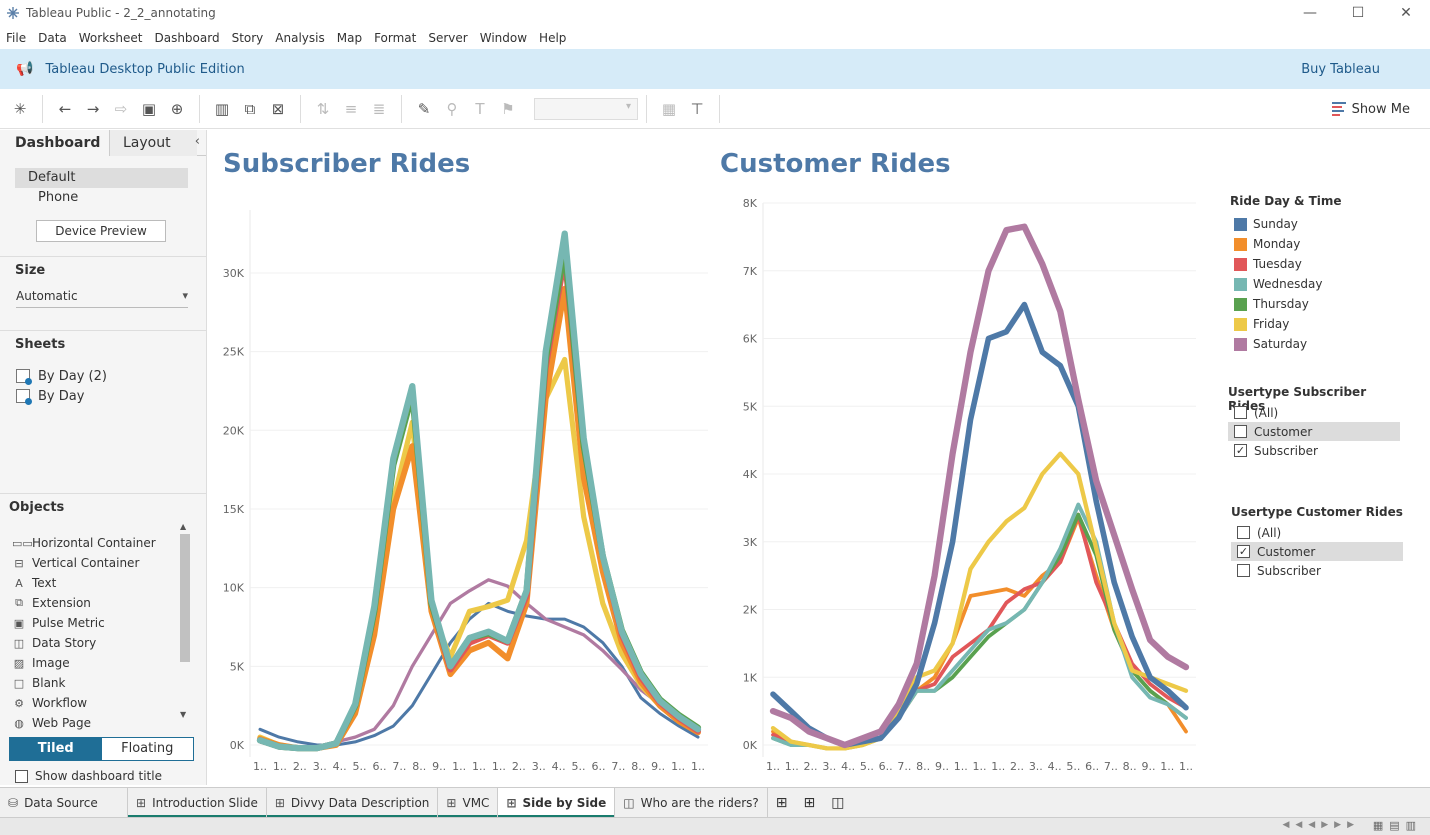 The height and width of the screenshot is (835, 1430). Describe the element at coordinates (586, 108) in the screenshot. I see `fit-combo` at that location.